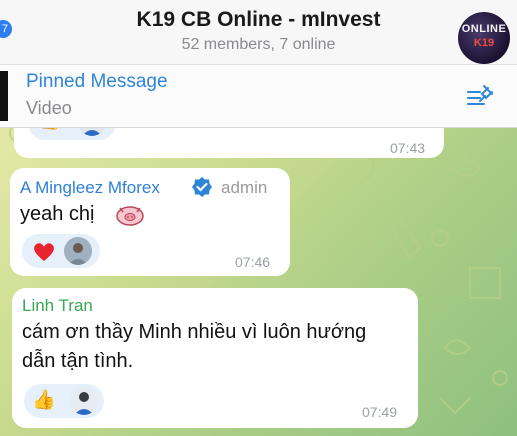 This screenshot has height=436, width=517. Describe the element at coordinates (202, 187) in the screenshot. I see `verified-badge-icon` at that location.